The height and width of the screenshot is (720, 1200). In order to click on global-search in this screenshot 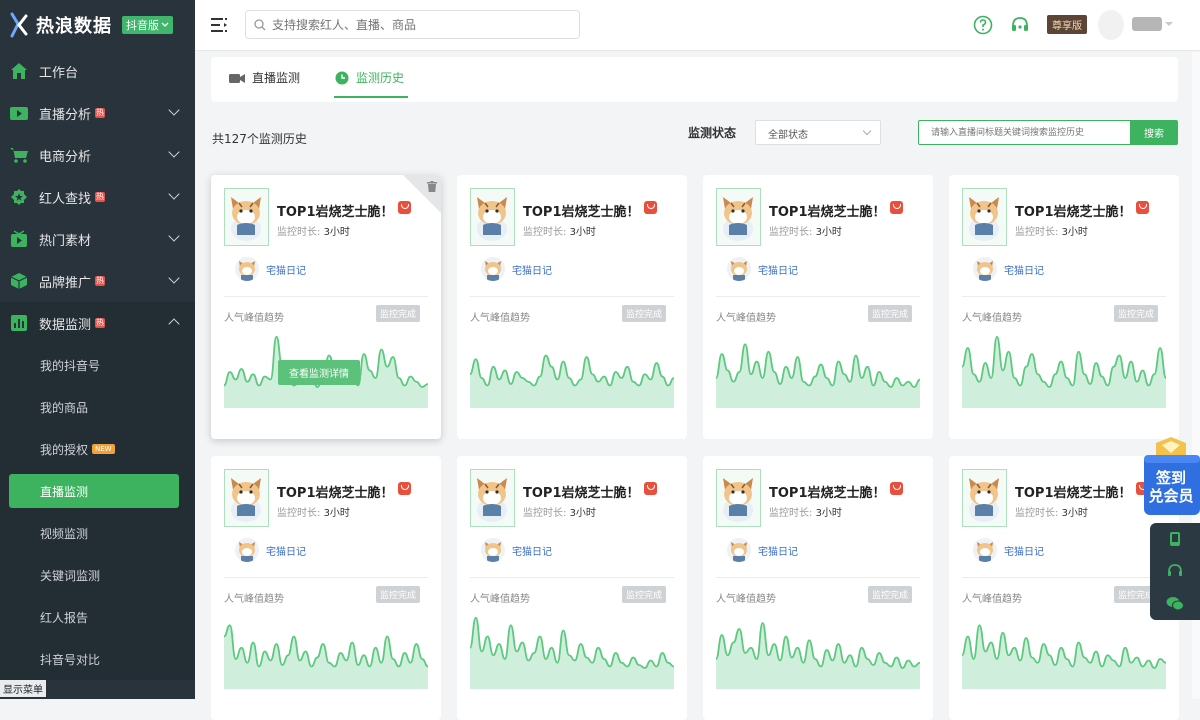, I will do `click(412, 24)`.